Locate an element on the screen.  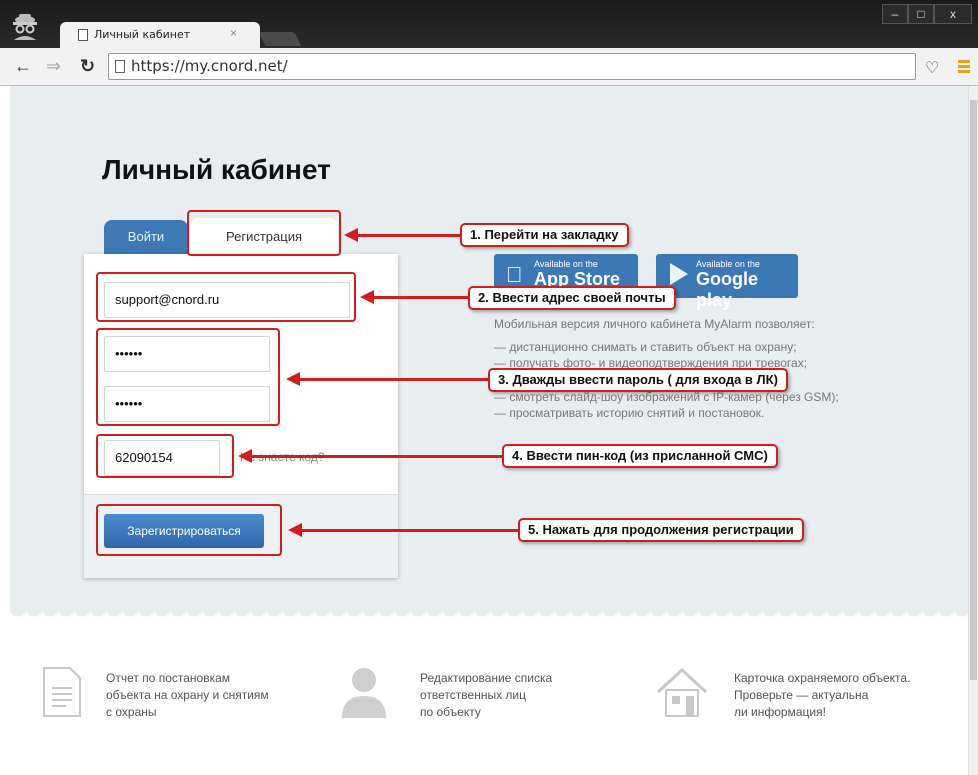
google-play-small-label: Available on the is located at coordinates (728, 264).